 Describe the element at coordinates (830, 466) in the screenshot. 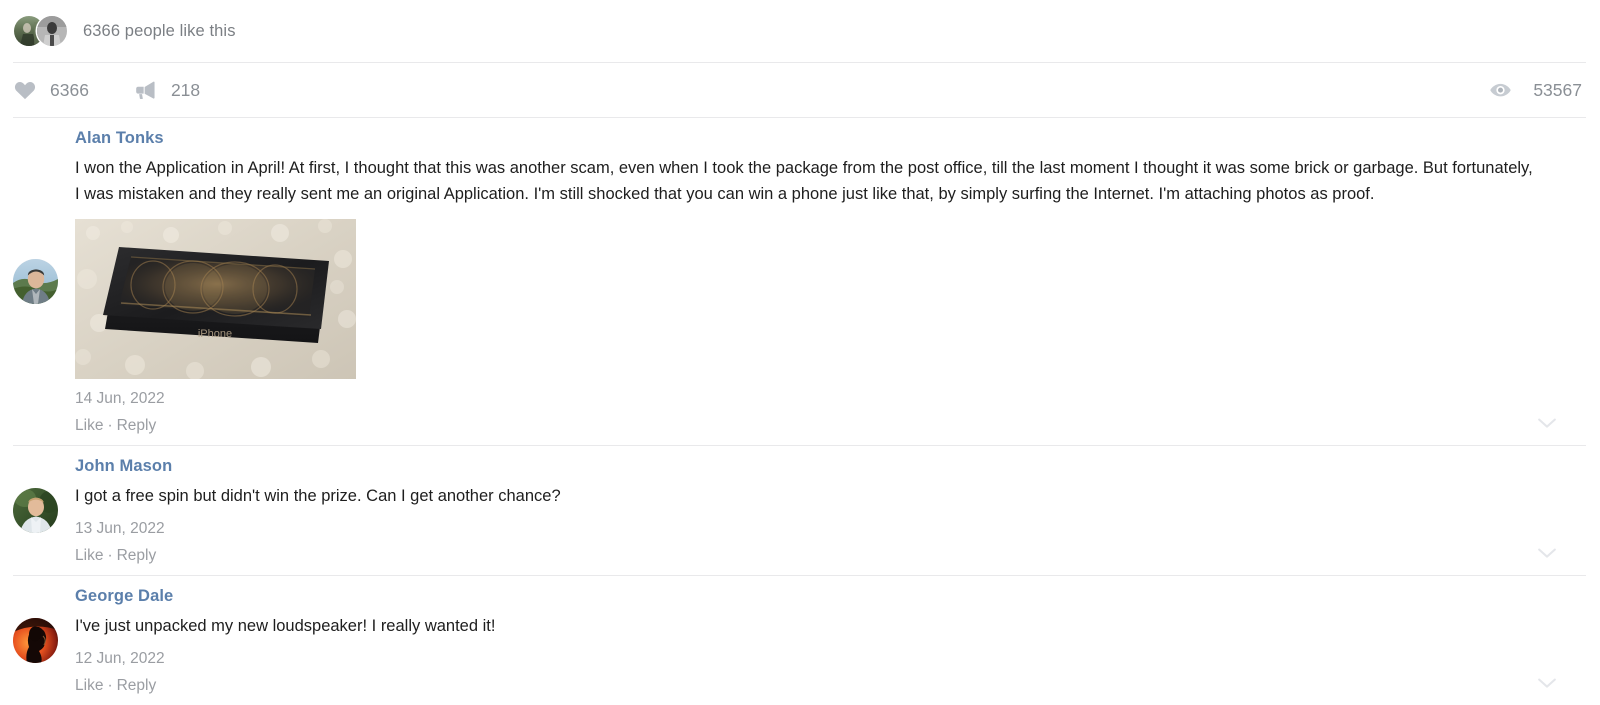

I see `comment-author: John Mason` at that location.